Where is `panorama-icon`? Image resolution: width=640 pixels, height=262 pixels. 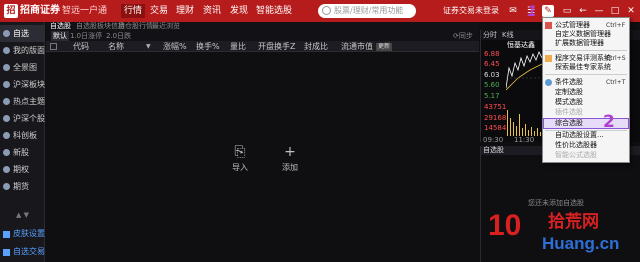 panorama-icon is located at coordinates (6, 67).